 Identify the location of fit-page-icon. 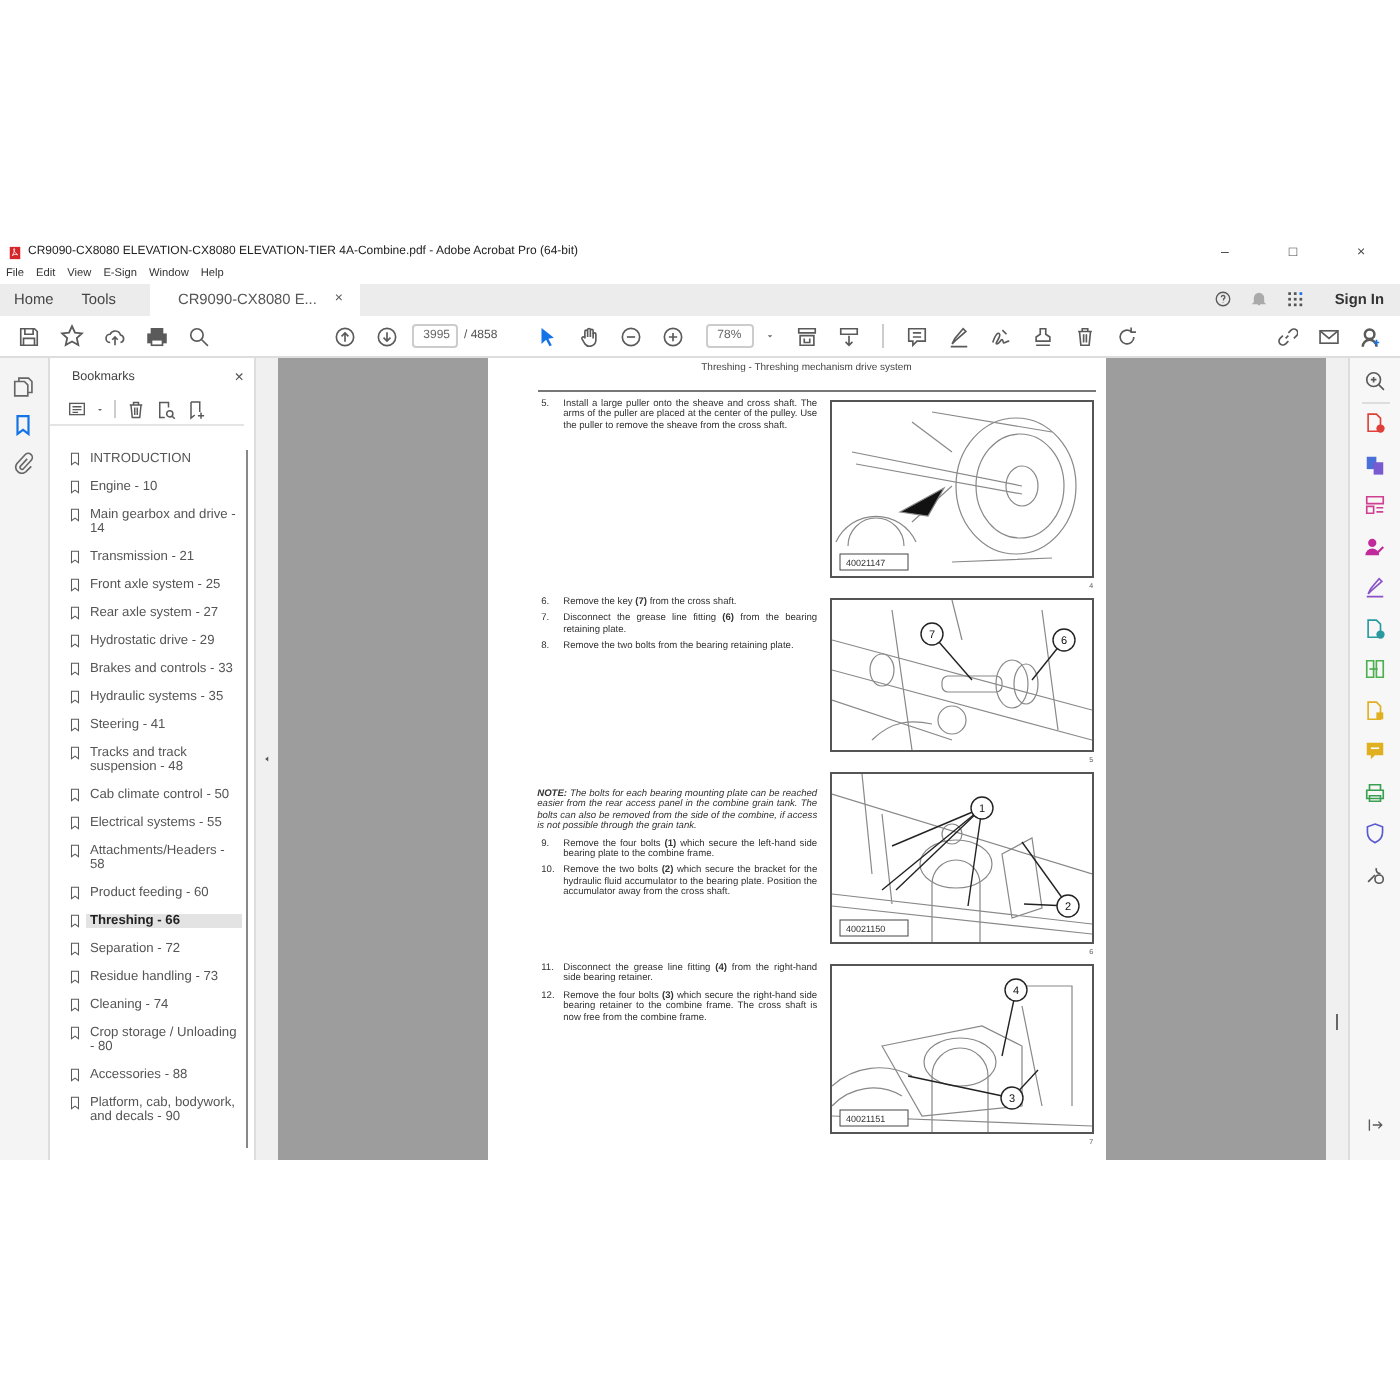
(806, 336).